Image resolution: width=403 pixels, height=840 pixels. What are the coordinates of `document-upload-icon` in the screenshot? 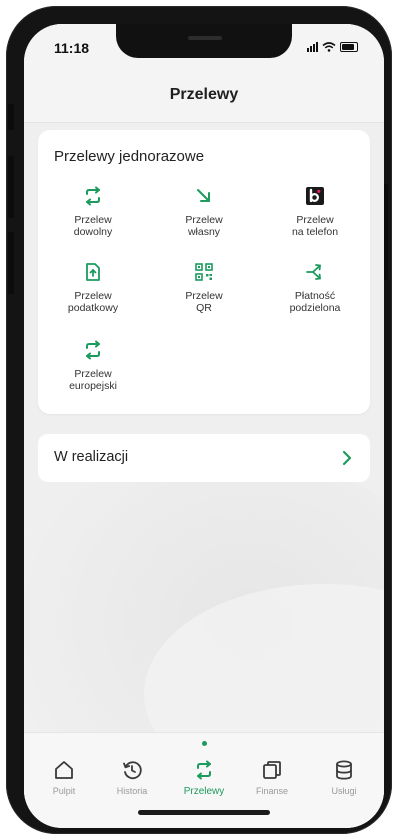 It's located at (93, 272).